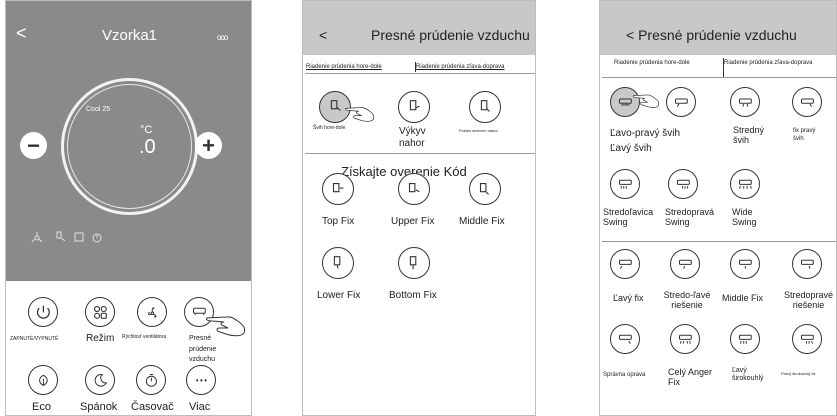  I want to click on more-options-icon: ooo, so click(222, 37).